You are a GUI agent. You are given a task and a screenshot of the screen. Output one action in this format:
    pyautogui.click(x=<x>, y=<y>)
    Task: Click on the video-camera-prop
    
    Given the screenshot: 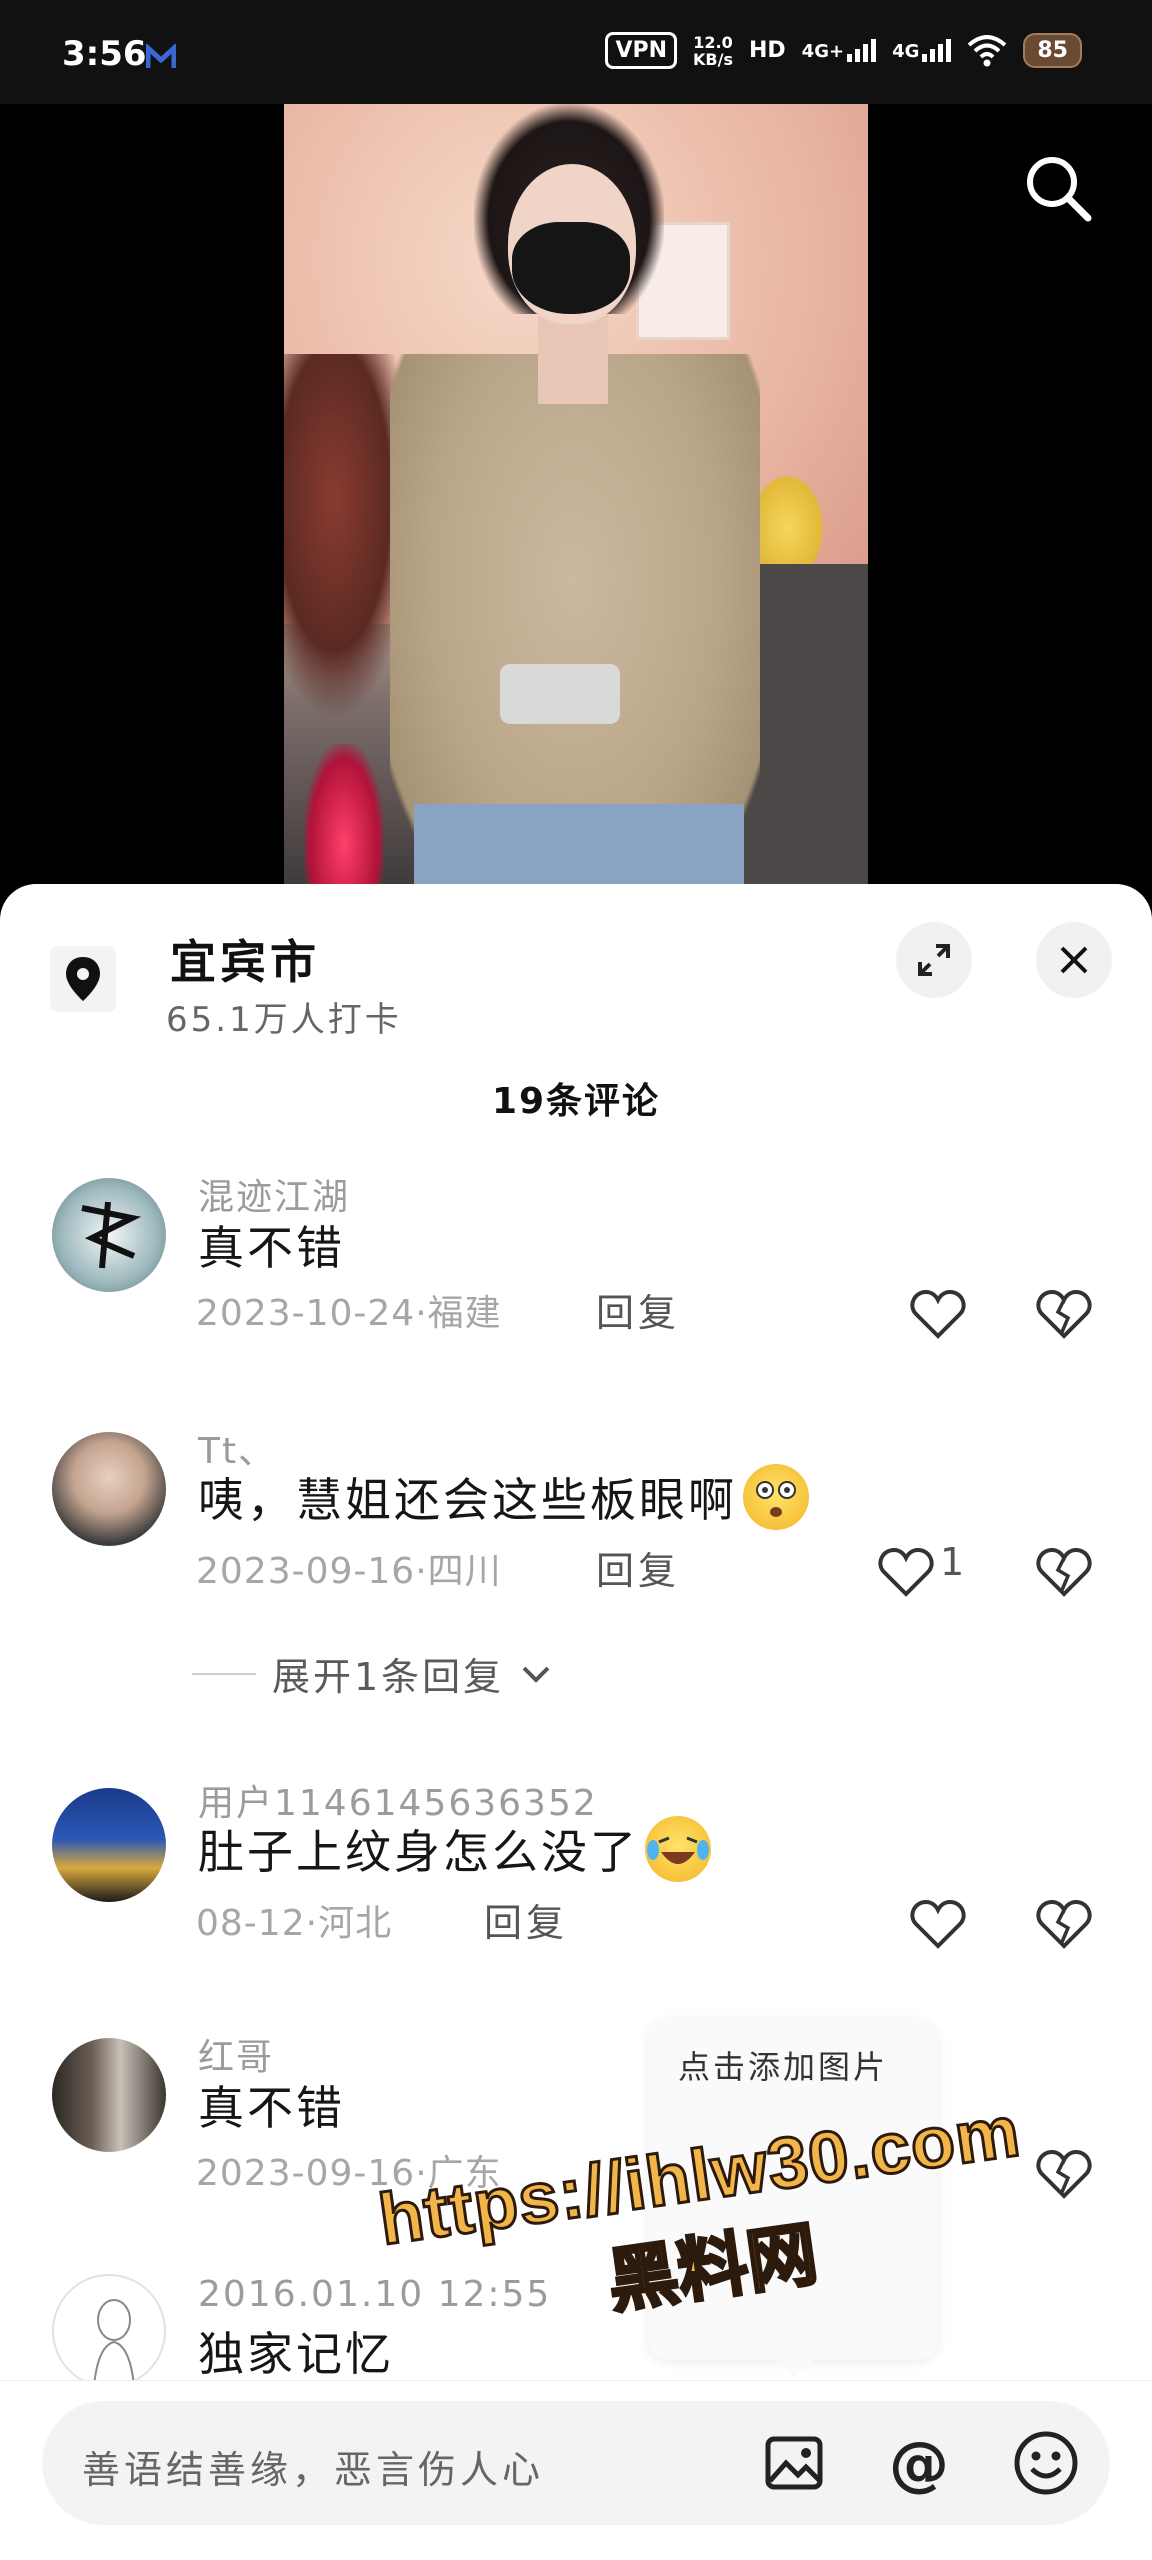 What is the action you would take?
    pyautogui.click(x=560, y=694)
    